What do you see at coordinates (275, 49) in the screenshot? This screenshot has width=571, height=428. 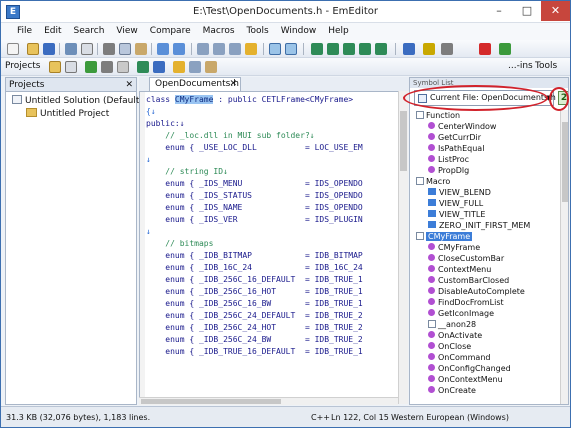 I see `wrap-icon` at bounding box center [275, 49].